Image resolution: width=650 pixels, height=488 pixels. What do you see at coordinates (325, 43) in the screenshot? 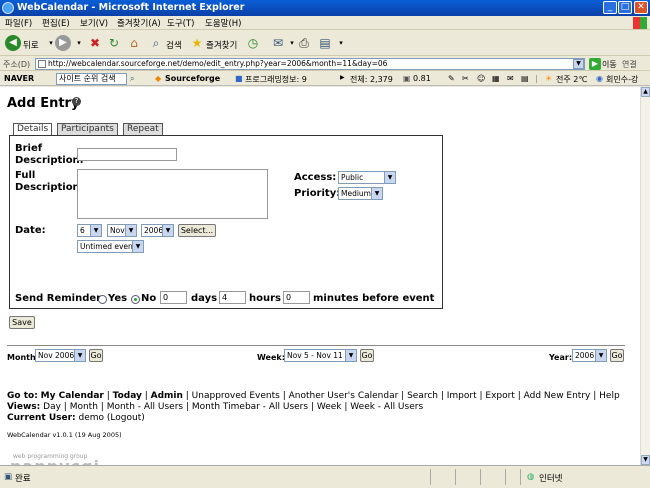
I see `edit-page-icon: ▤` at bounding box center [325, 43].